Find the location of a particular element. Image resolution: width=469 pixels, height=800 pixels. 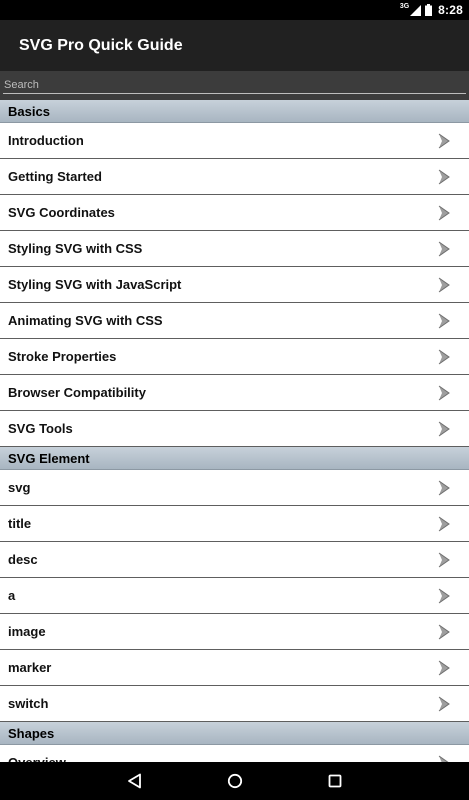

search-bar is located at coordinates (234, 85).